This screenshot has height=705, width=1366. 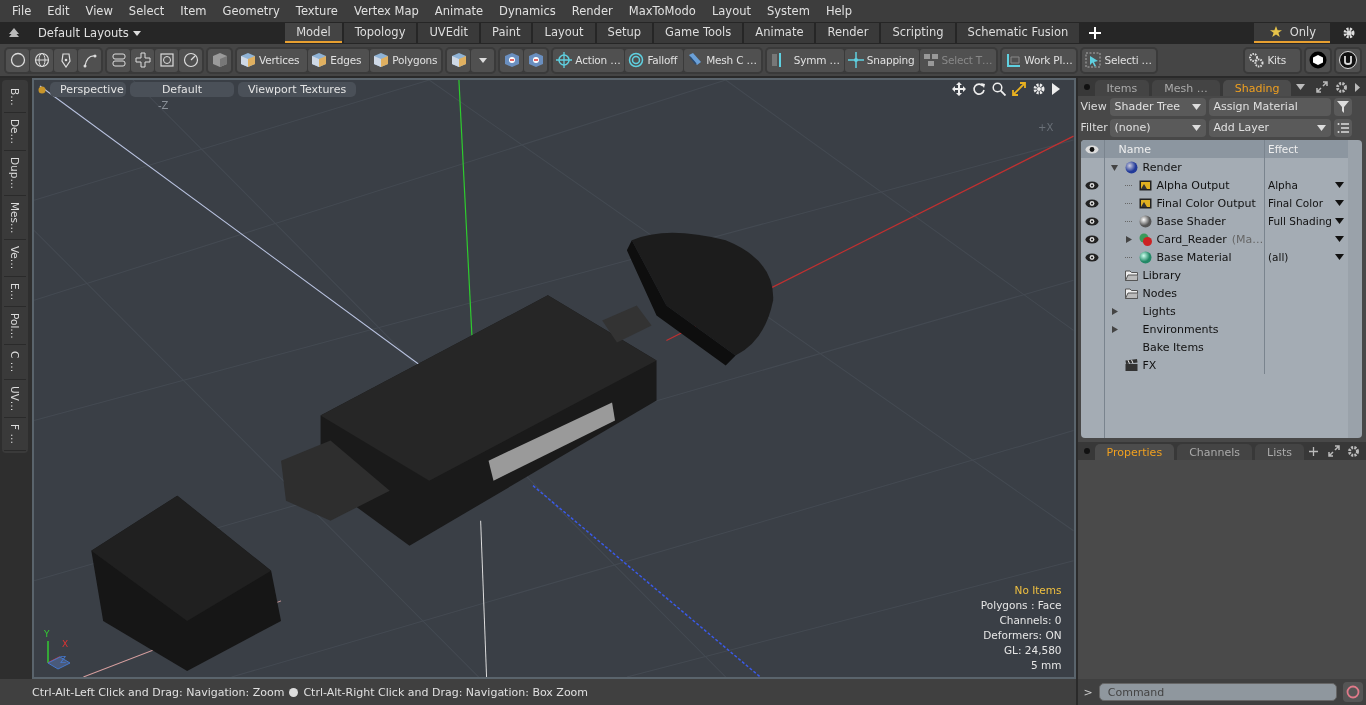 What do you see at coordinates (1159, 293) in the screenshot?
I see `tree-item-label: Nodes` at bounding box center [1159, 293].